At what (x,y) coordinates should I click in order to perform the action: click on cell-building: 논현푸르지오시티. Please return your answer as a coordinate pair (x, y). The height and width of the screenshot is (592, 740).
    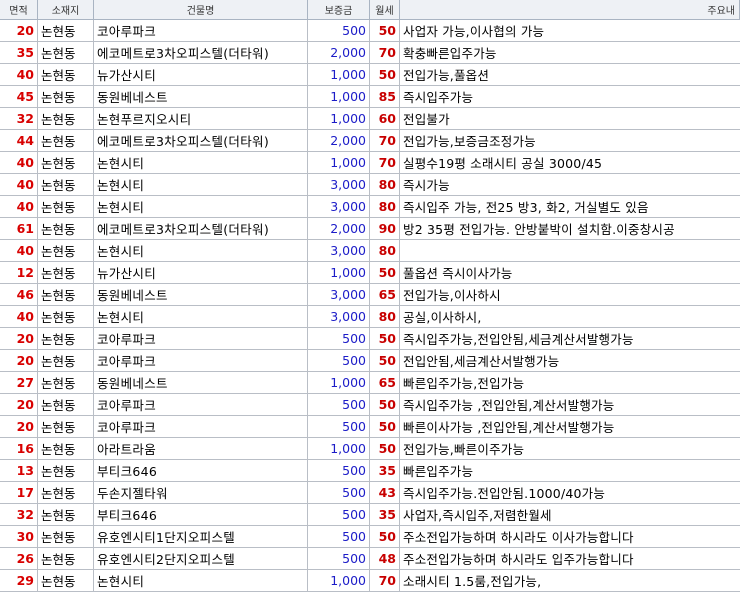
    Looking at the image, I should click on (201, 118).